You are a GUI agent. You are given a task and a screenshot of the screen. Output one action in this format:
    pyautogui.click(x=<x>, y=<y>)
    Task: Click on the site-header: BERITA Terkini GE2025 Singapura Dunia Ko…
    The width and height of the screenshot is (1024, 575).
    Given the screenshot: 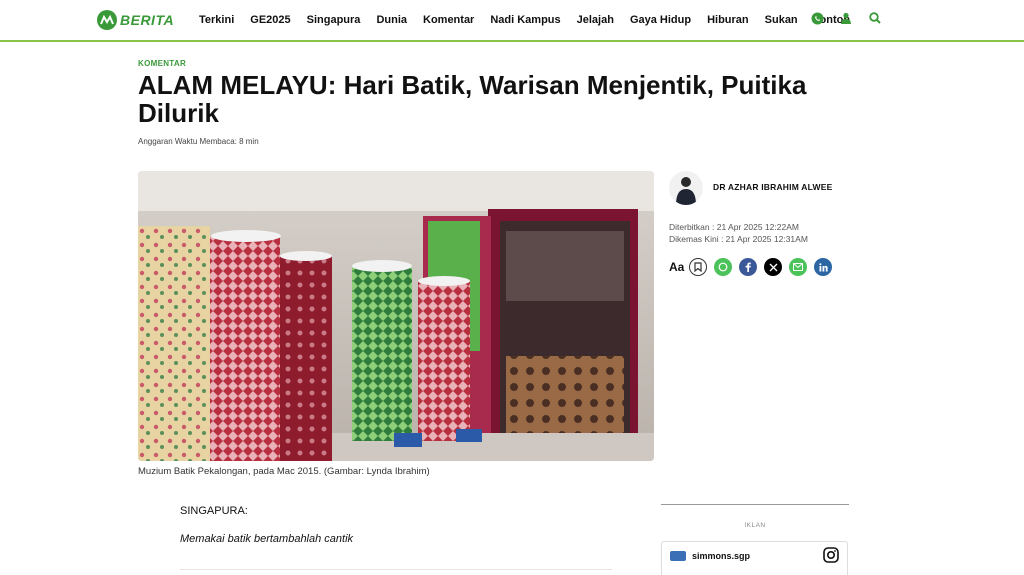 What is the action you would take?
    pyautogui.click(x=512, y=21)
    